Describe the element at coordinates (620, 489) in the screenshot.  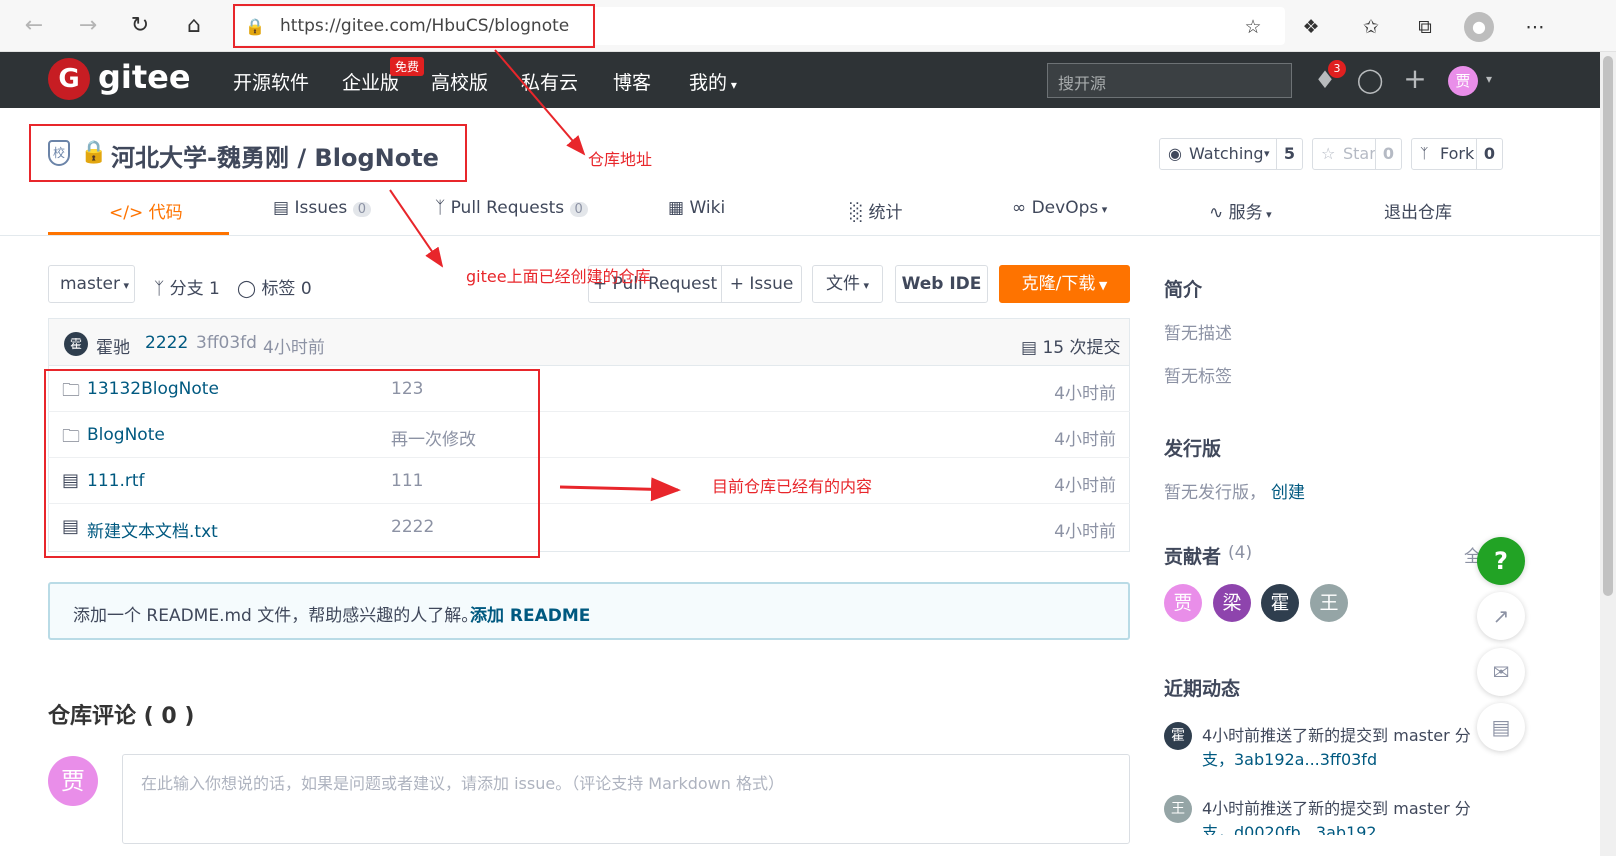
I see `arrow-to-content-note` at that location.